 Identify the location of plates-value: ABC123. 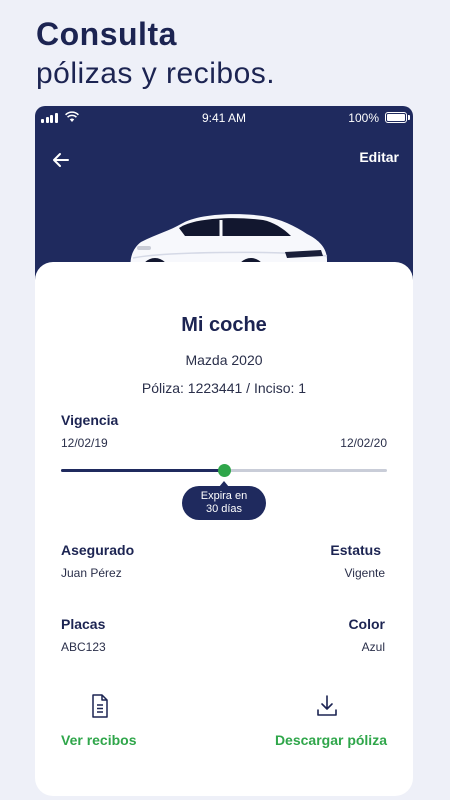
(83, 647).